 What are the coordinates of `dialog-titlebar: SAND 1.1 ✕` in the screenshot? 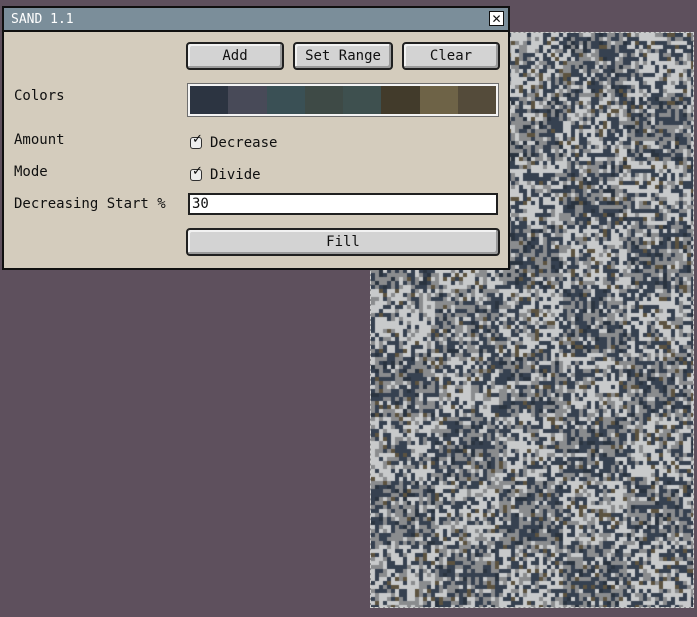 It's located at (256, 20).